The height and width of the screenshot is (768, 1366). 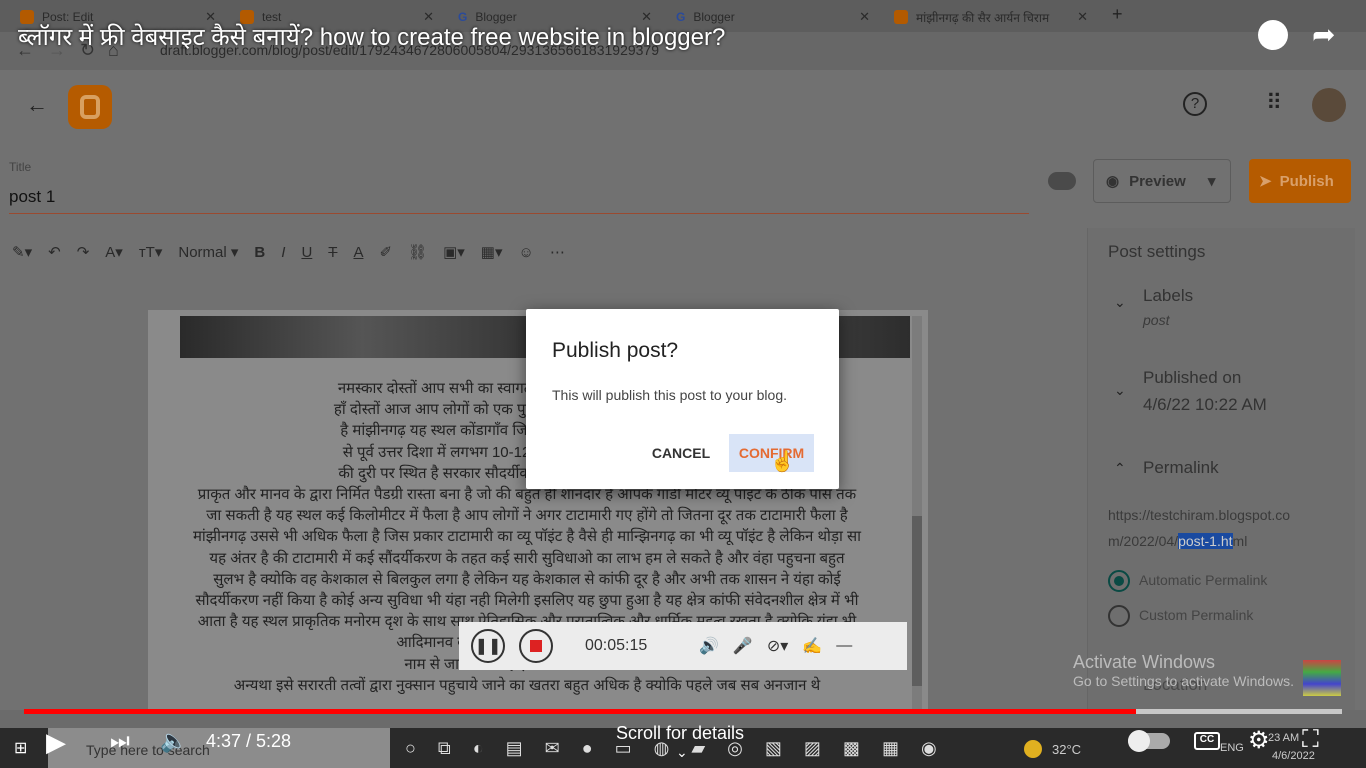 What do you see at coordinates (1265, 181) in the screenshot?
I see `send-icon: ➤` at bounding box center [1265, 181].